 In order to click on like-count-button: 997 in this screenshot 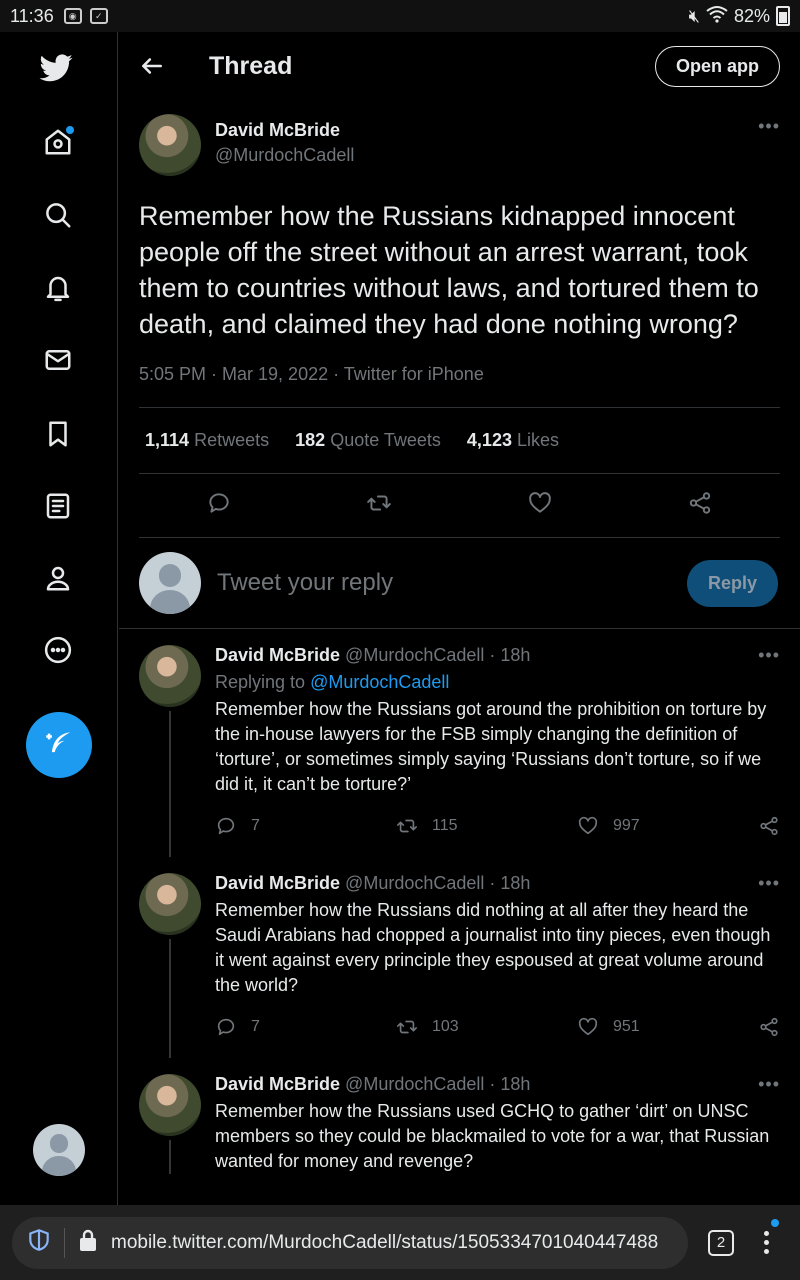, I will do `click(657, 826)`.